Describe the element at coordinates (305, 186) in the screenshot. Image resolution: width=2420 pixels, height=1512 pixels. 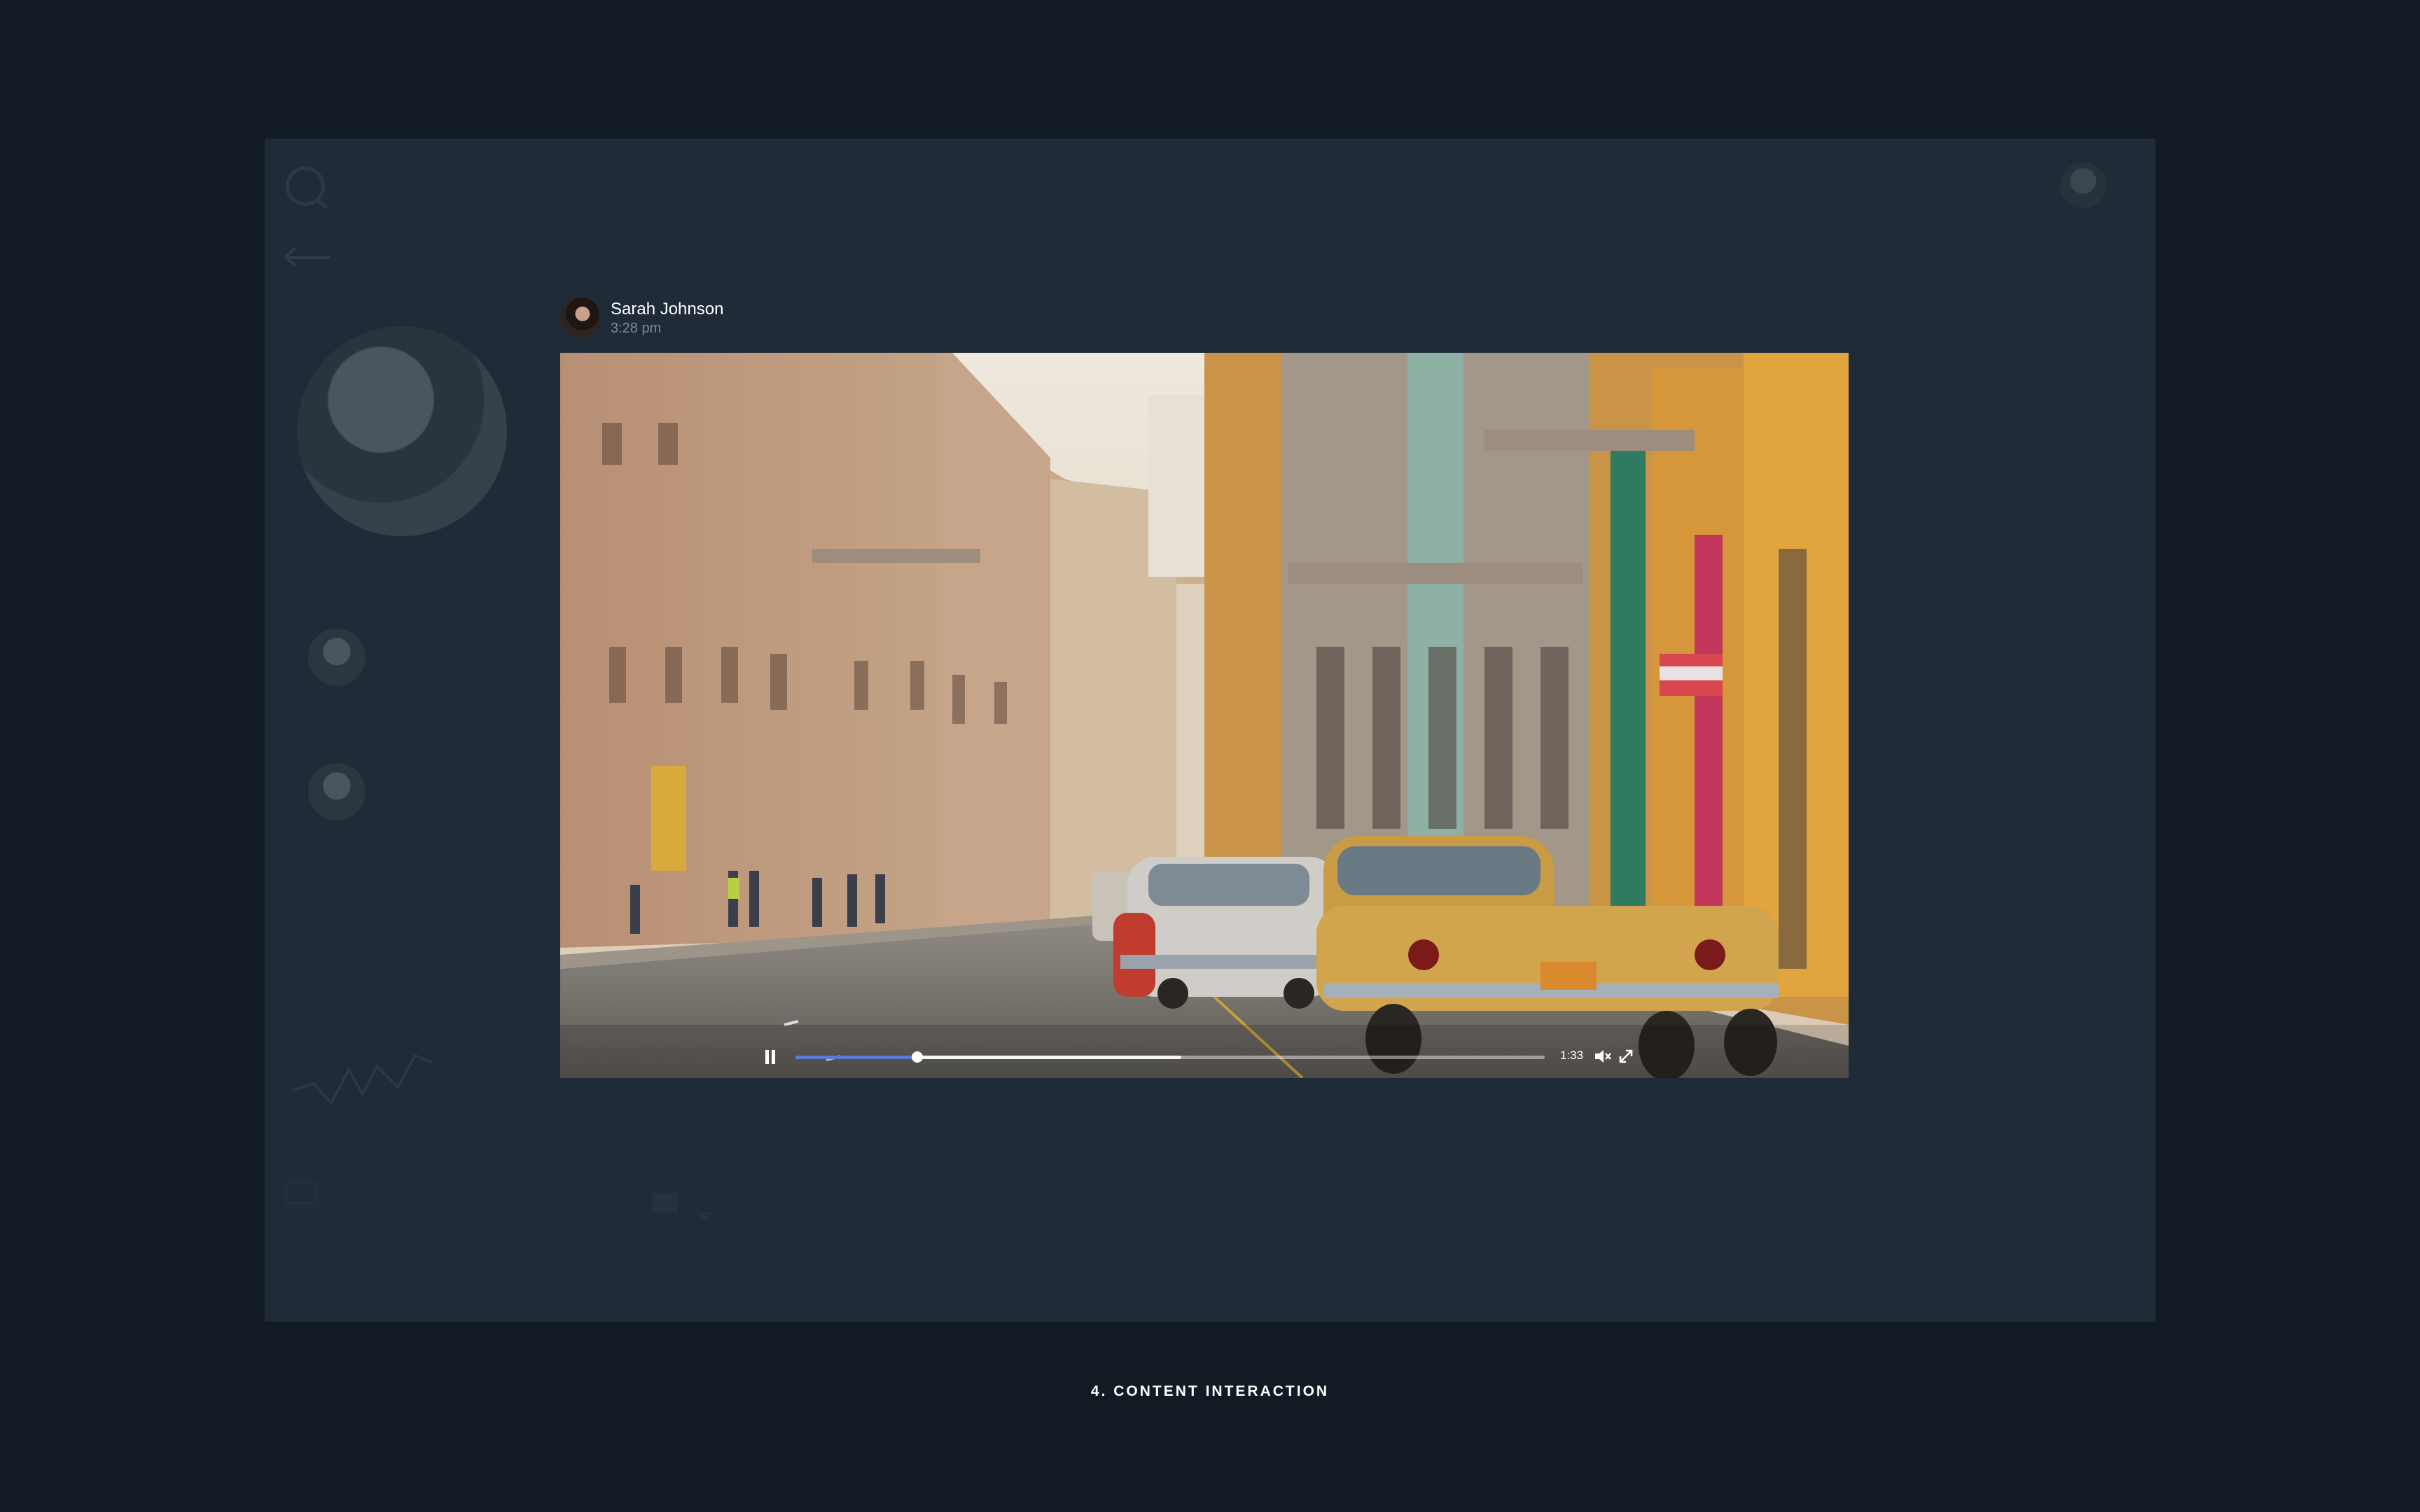
I see `logo-icon` at that location.